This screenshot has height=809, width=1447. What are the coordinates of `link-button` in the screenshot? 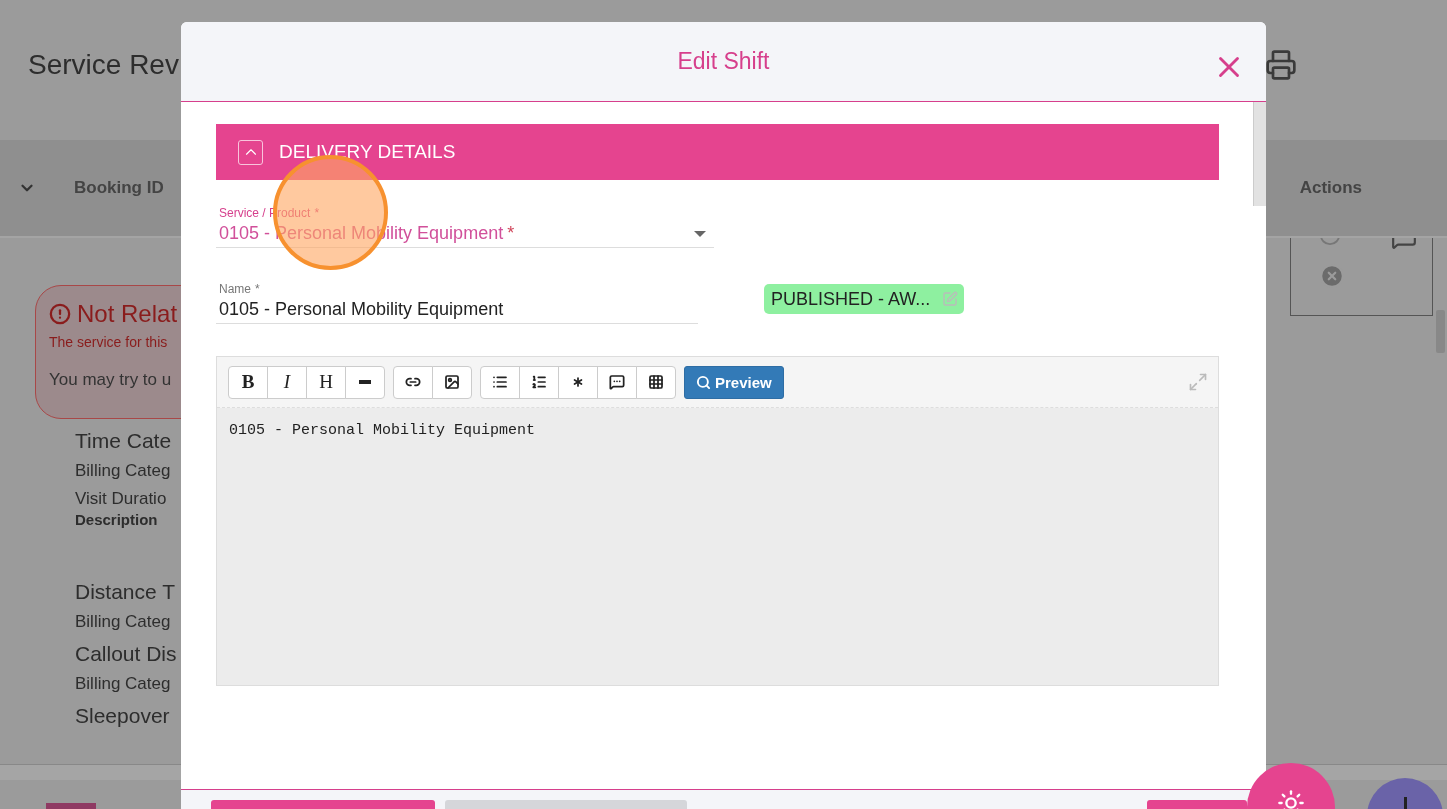 It's located at (413, 382).